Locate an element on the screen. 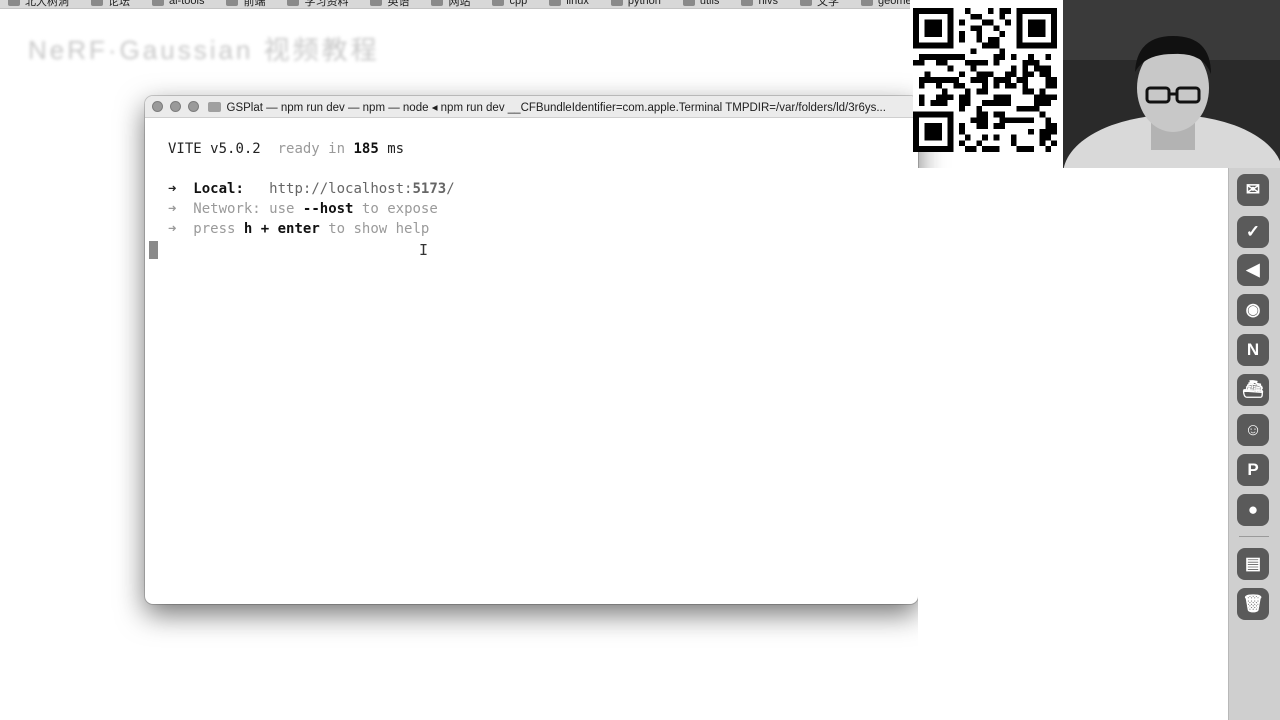 Image resolution: width=1280 pixels, height=720 pixels. ibeam-cursor-icon: I is located at coordinates (424, 250).